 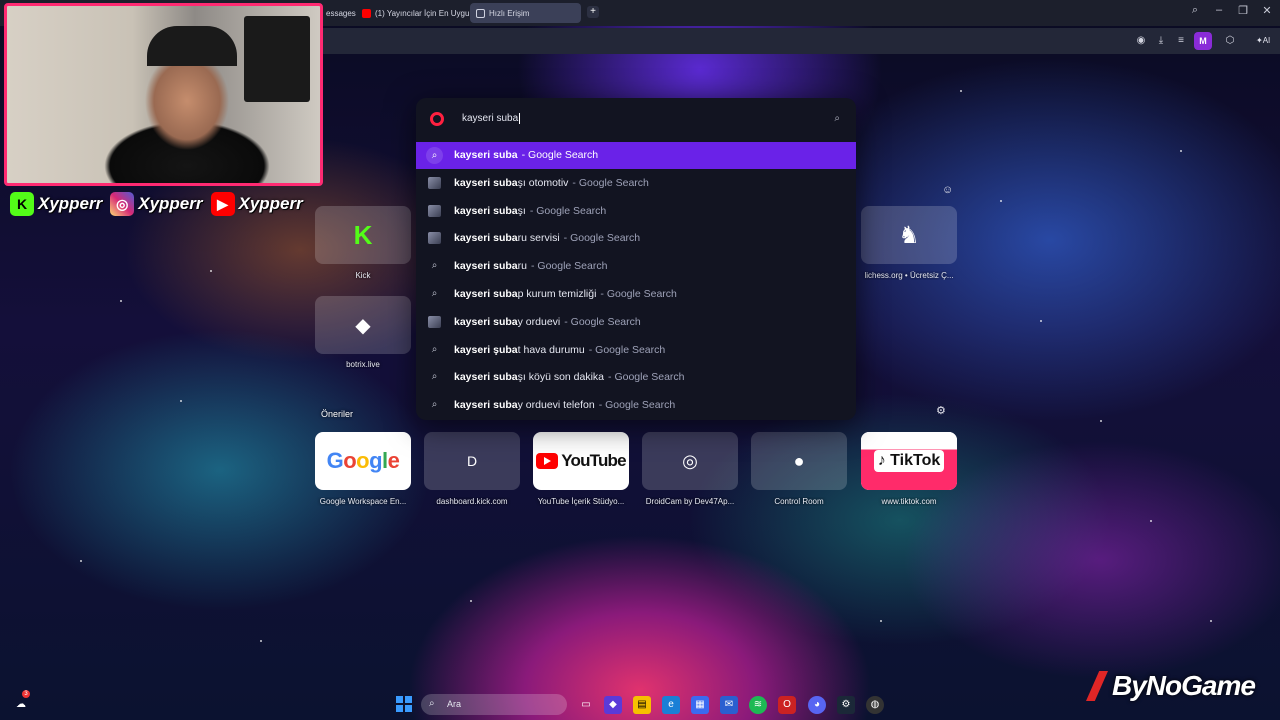 What do you see at coordinates (525, 13) in the screenshot?
I see `tab-speed-dial: Hızlı Erişim` at bounding box center [525, 13].